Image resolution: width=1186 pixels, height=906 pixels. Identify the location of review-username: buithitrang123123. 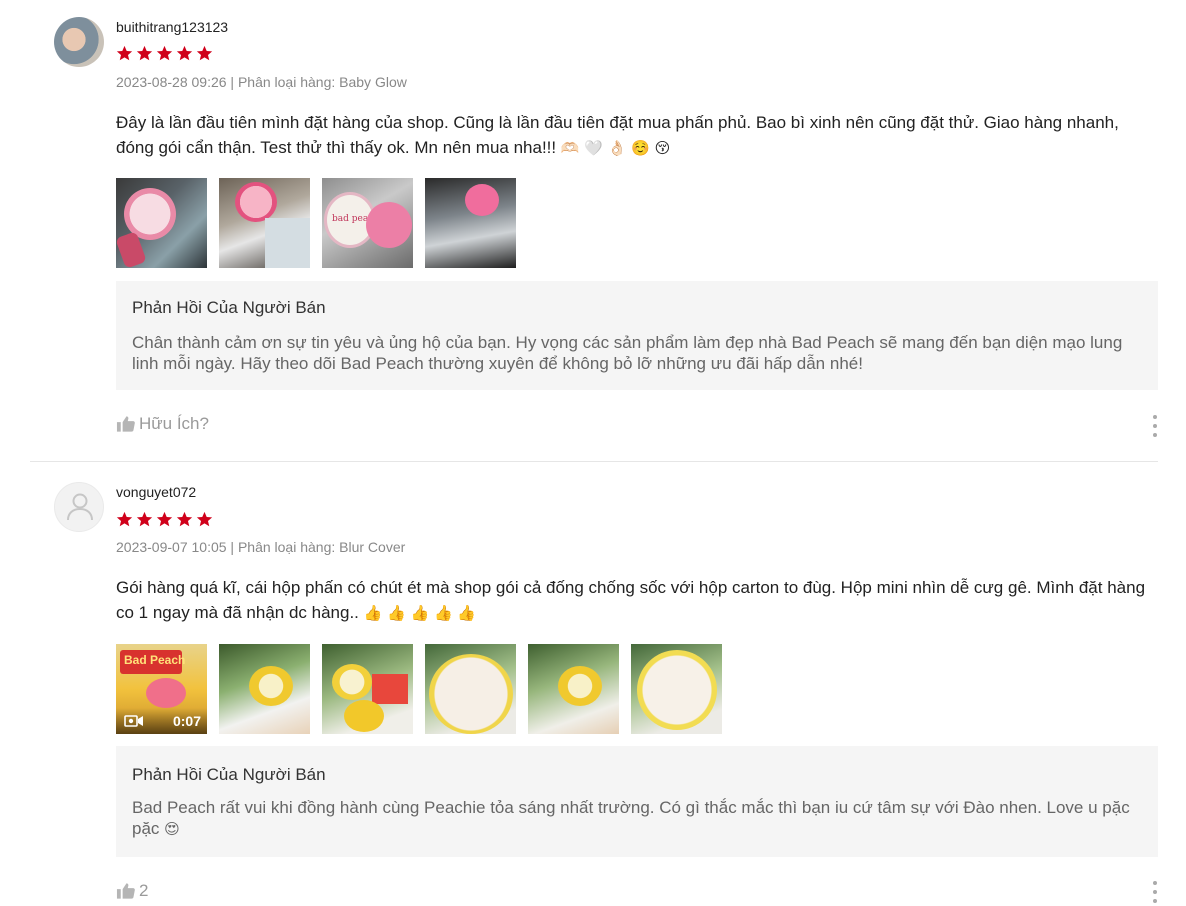
(172, 27).